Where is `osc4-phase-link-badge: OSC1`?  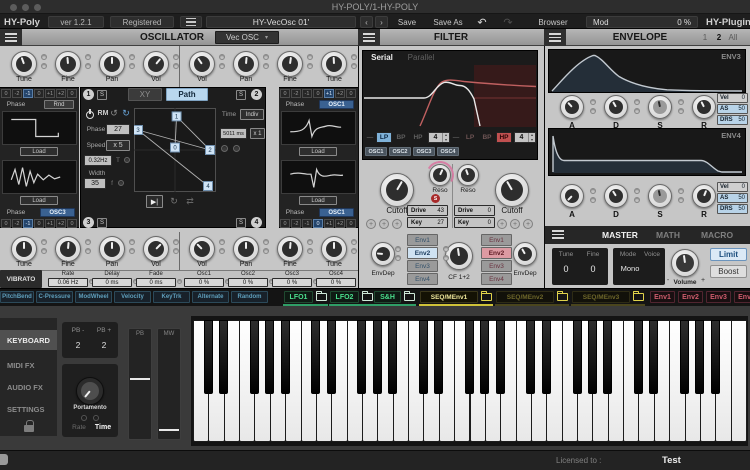
osc4-phase-link-badge: OSC1 is located at coordinates (336, 212).